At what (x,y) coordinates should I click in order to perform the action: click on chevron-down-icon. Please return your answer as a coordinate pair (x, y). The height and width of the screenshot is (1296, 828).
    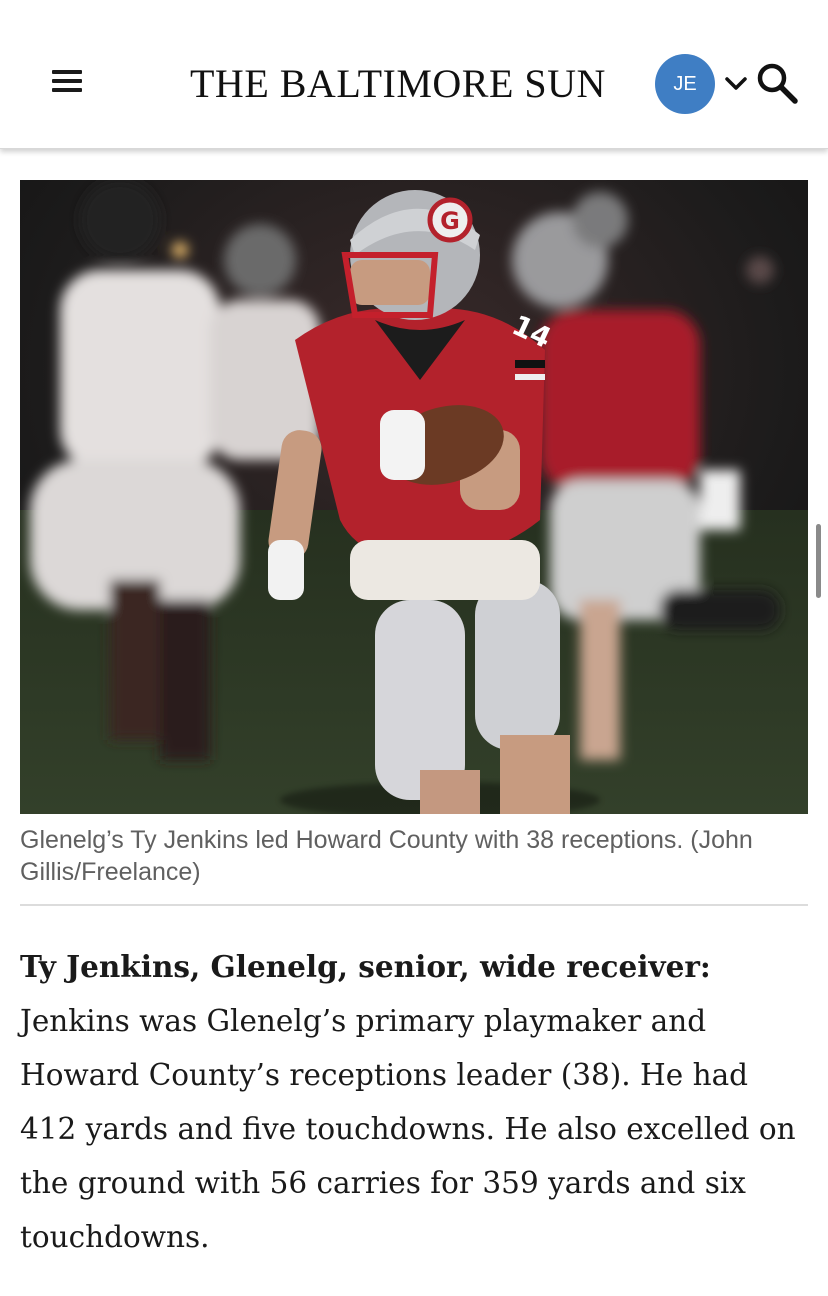
    Looking at the image, I should click on (736, 84).